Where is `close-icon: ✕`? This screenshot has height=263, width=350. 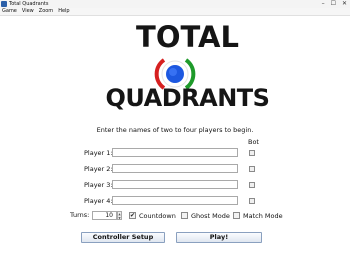
close-icon: ✕ is located at coordinates (344, 4).